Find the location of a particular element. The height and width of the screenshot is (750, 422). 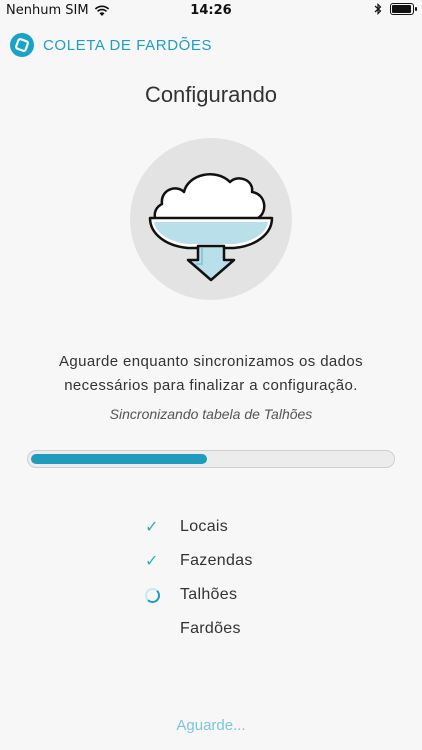

status-icons is located at coordinates (395, 9).